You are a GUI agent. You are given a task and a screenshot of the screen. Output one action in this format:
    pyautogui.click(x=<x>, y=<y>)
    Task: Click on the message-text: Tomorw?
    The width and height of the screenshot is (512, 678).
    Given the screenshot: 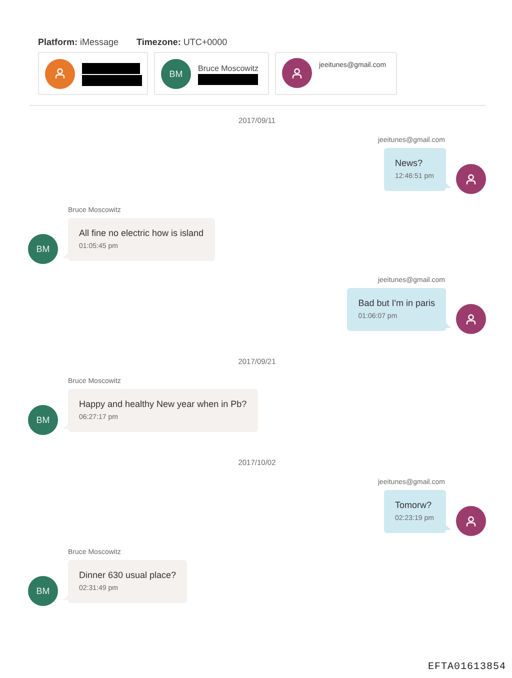 What is the action you would take?
    pyautogui.click(x=414, y=505)
    